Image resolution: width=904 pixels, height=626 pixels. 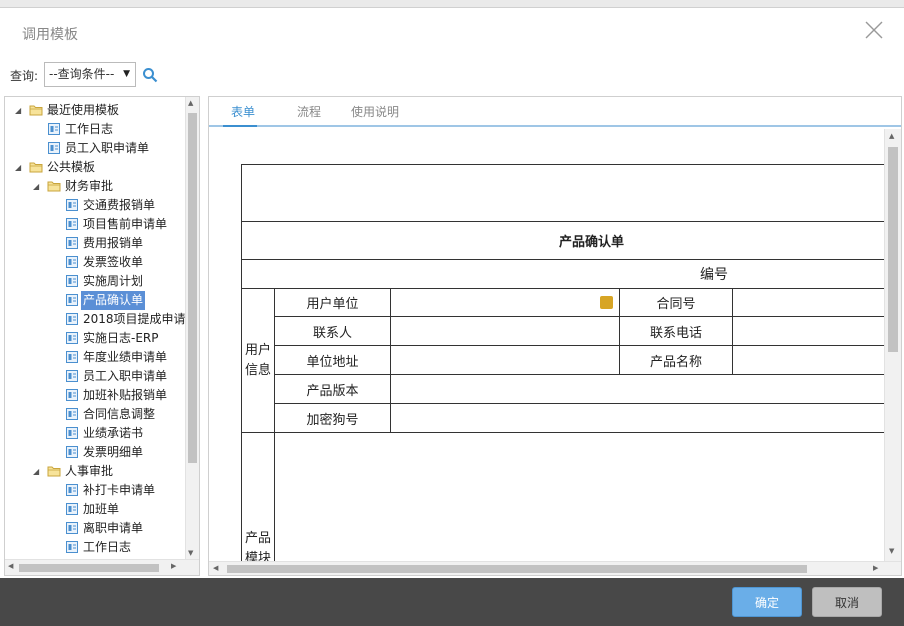 I want to click on tree-scroll-thumb, so click(x=192, y=288).